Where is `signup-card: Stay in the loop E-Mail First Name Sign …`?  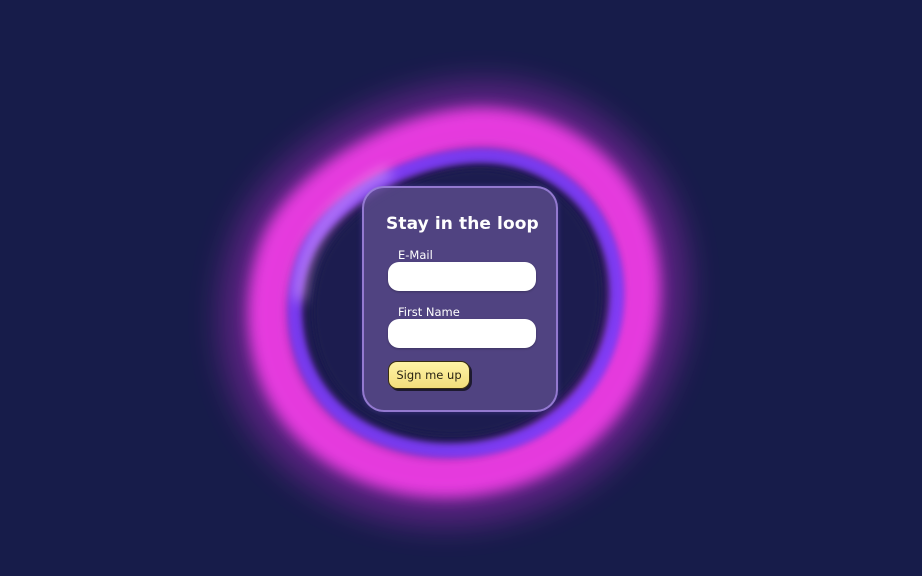
signup-card: Stay in the loop E-Mail First Name Sign … is located at coordinates (460, 299).